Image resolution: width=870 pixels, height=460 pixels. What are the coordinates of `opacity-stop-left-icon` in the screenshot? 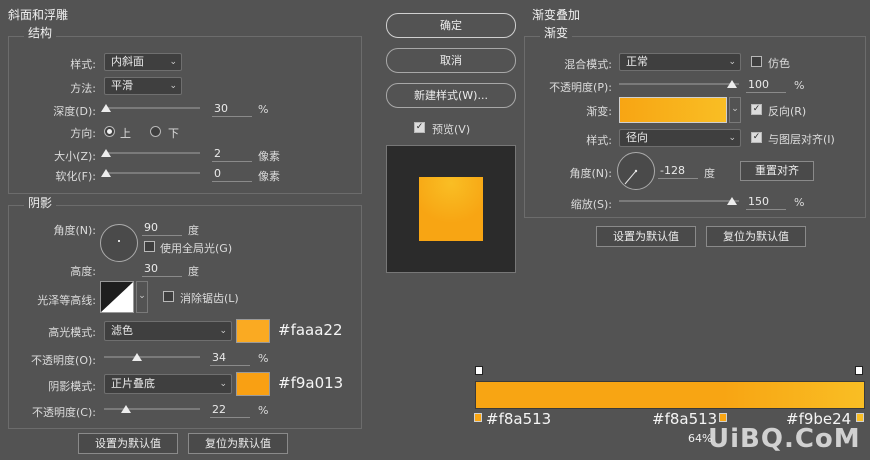 It's located at (479, 370).